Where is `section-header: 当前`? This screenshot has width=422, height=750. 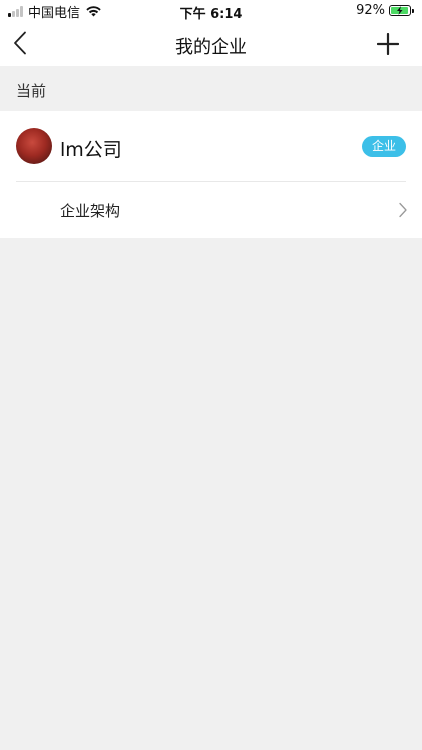
section-header: 当前 is located at coordinates (211, 88).